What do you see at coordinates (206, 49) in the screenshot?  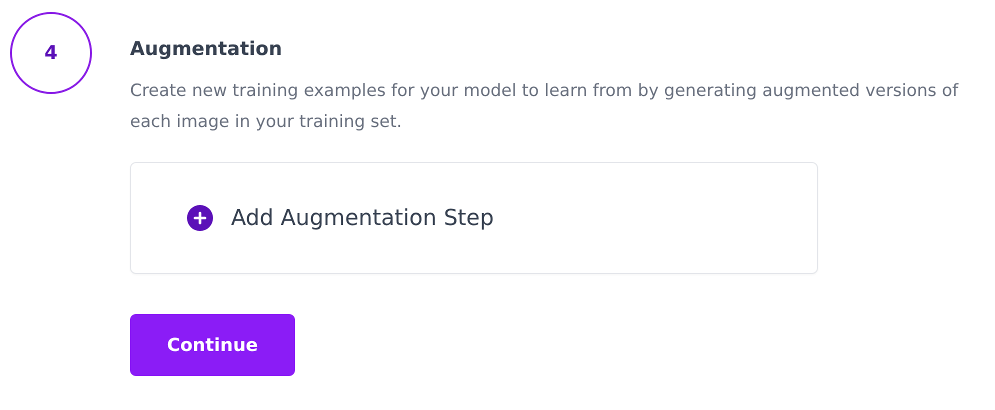 I see `section-title: Augmentation` at bounding box center [206, 49].